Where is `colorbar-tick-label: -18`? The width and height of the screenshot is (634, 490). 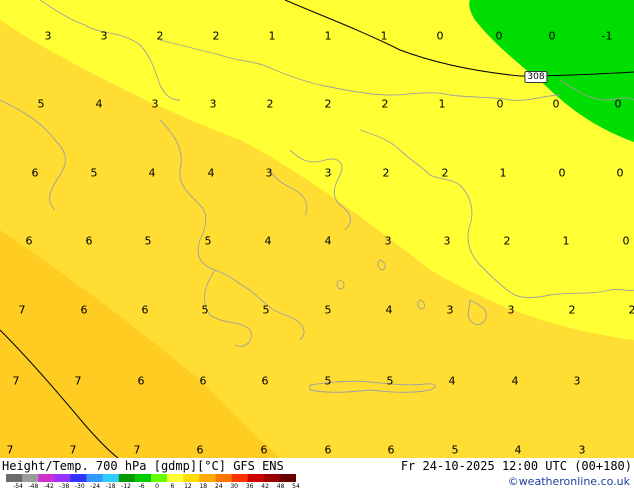
colorbar-tick-label: -18 is located at coordinates (110, 486).